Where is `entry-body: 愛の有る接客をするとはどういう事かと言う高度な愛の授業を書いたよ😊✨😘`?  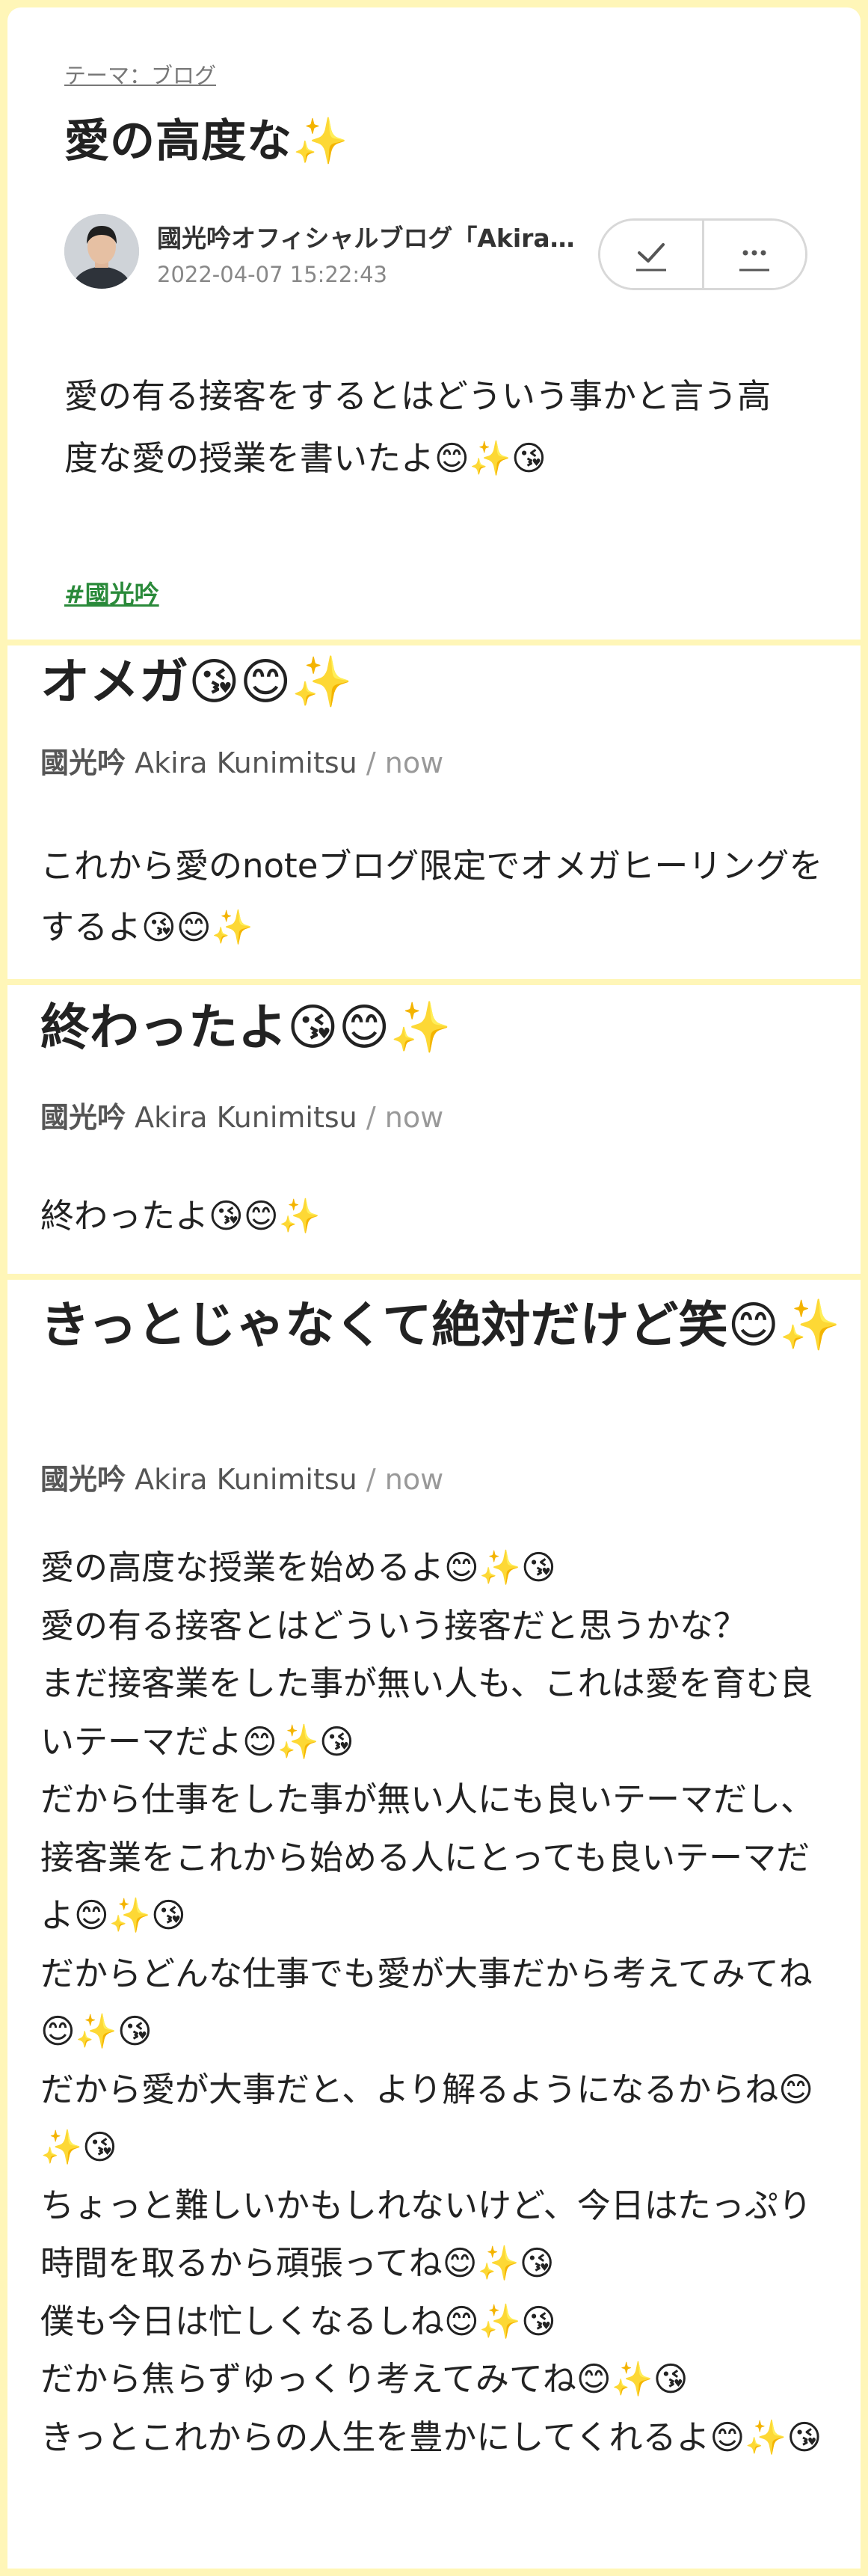
entry-body: 愛の有る接客をするとはどういう事かと言う高度な愛の授業を書いたよ😊✨😘 is located at coordinates (418, 427).